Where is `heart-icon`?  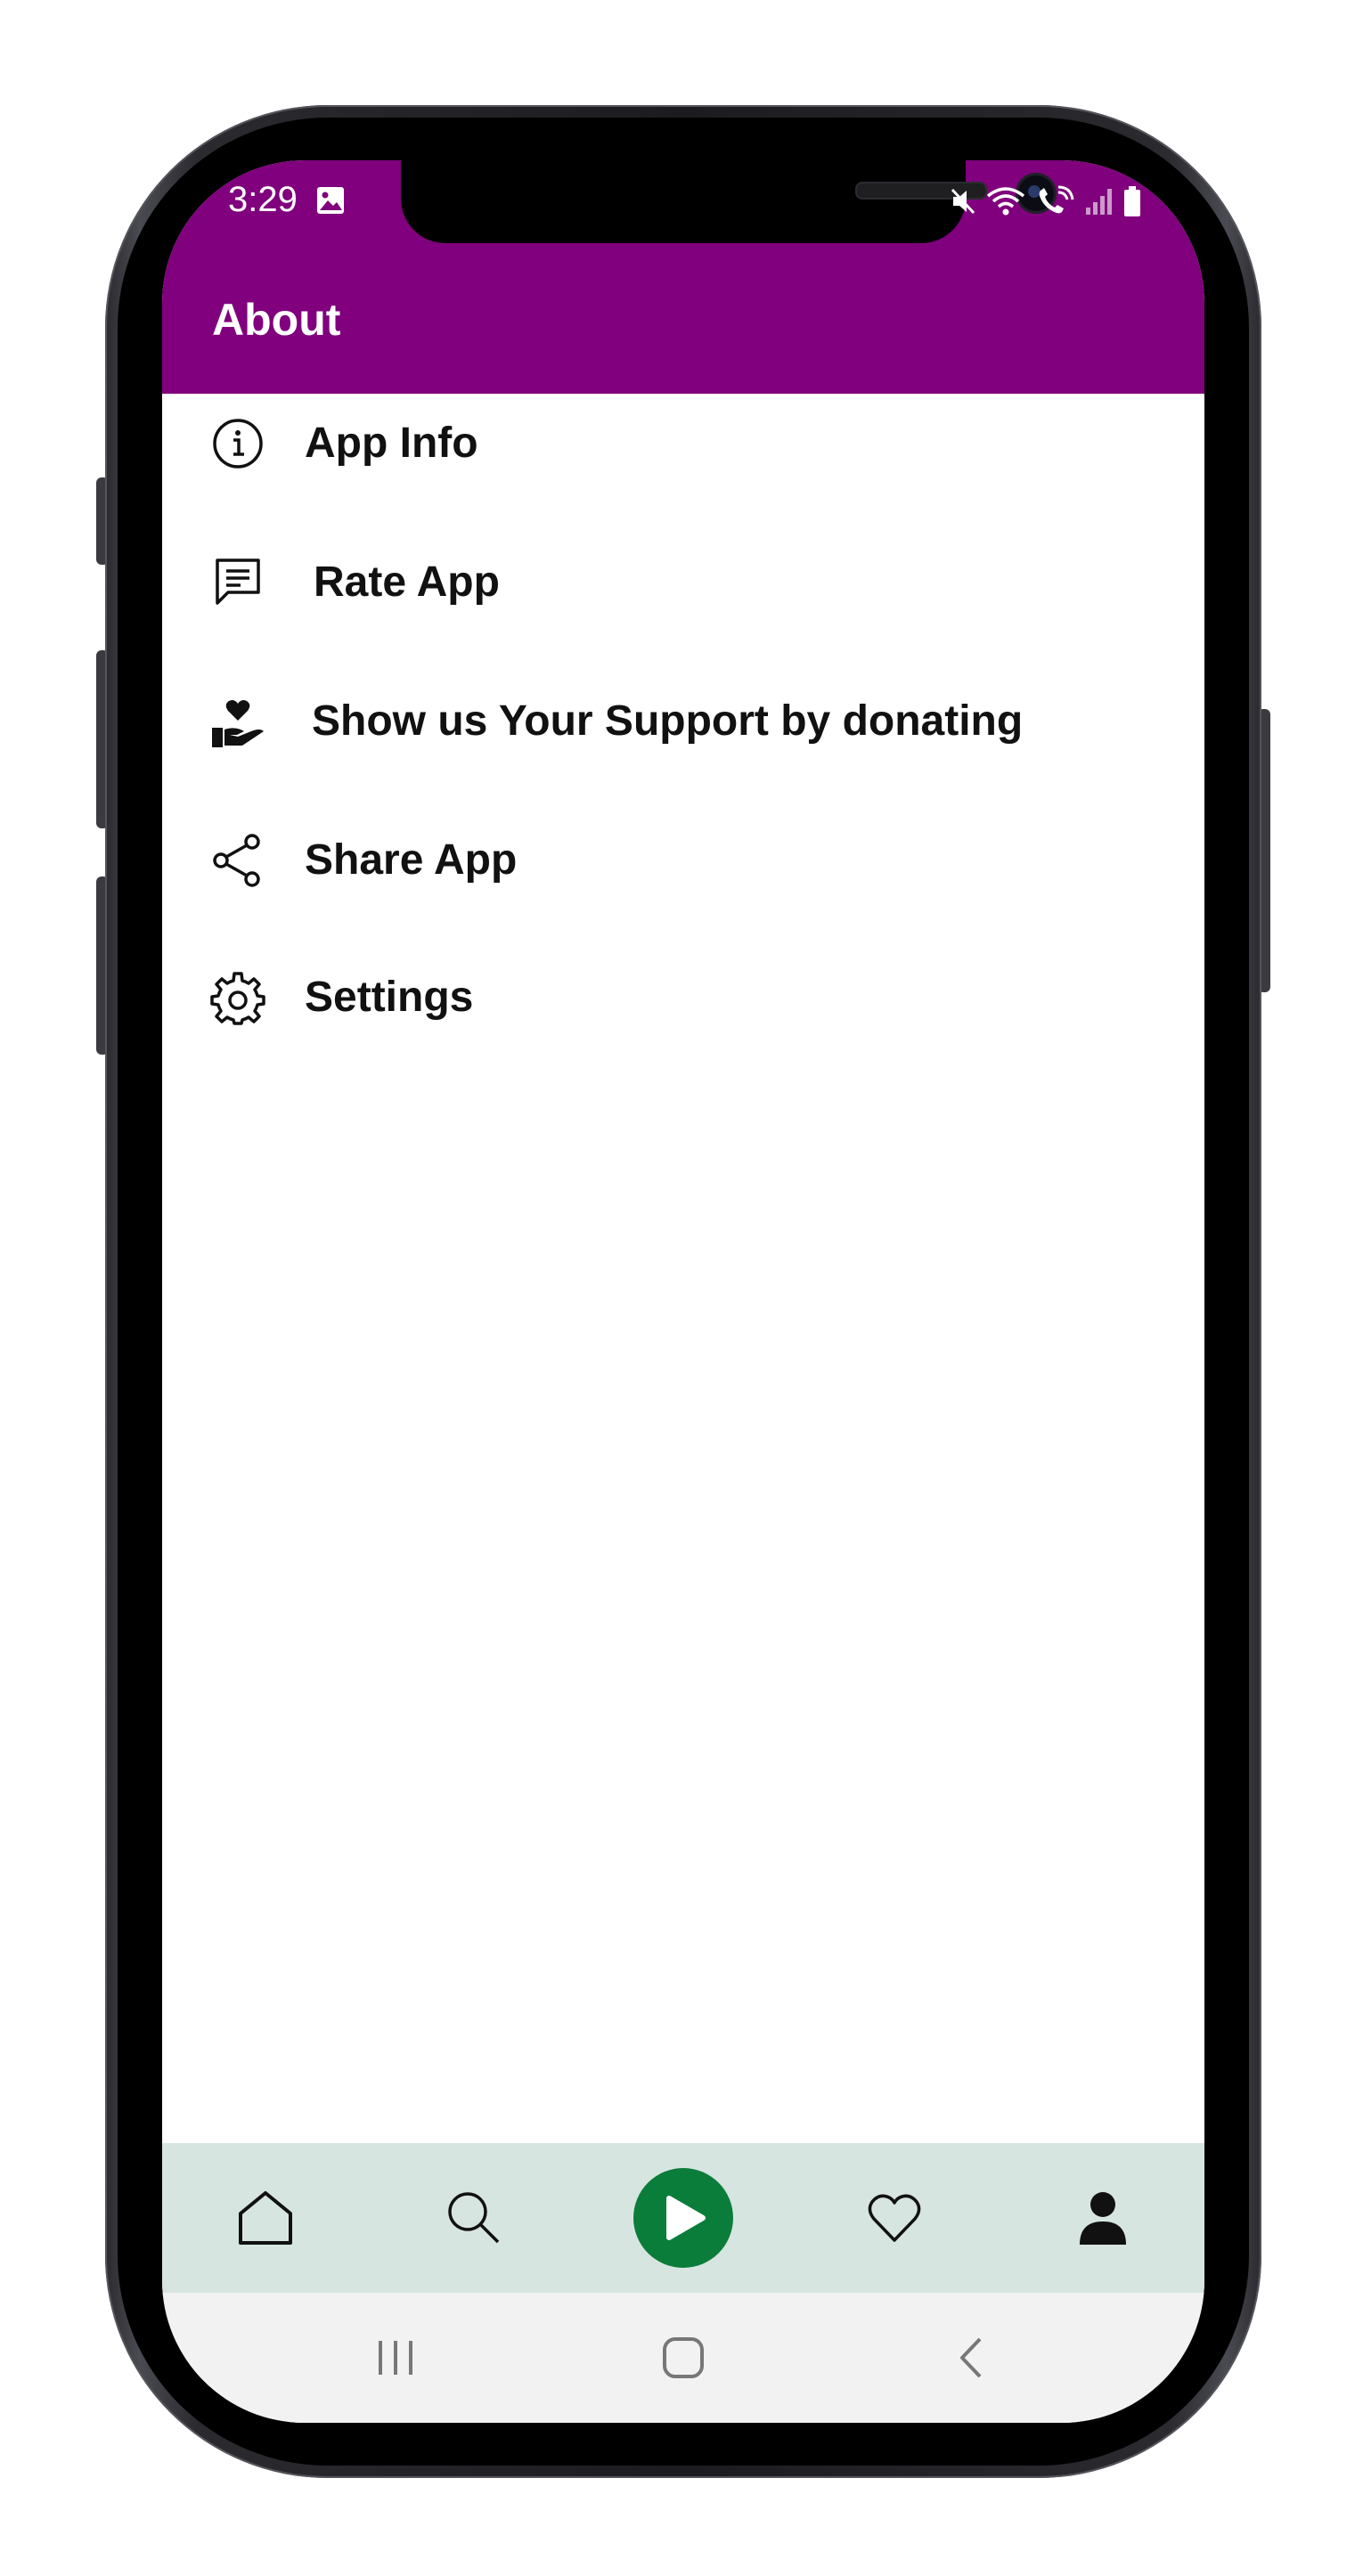
heart-icon is located at coordinates (894, 2218).